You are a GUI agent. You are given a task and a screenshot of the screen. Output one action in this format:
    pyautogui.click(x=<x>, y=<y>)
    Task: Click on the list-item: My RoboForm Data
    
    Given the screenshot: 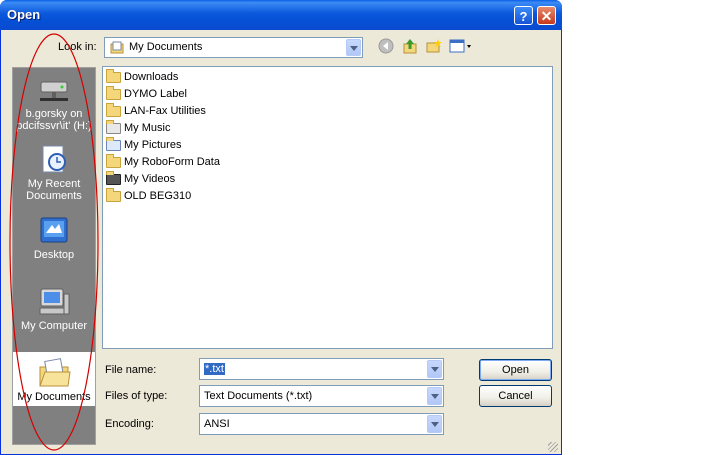 What is the action you would take?
    pyautogui.click(x=163, y=161)
    